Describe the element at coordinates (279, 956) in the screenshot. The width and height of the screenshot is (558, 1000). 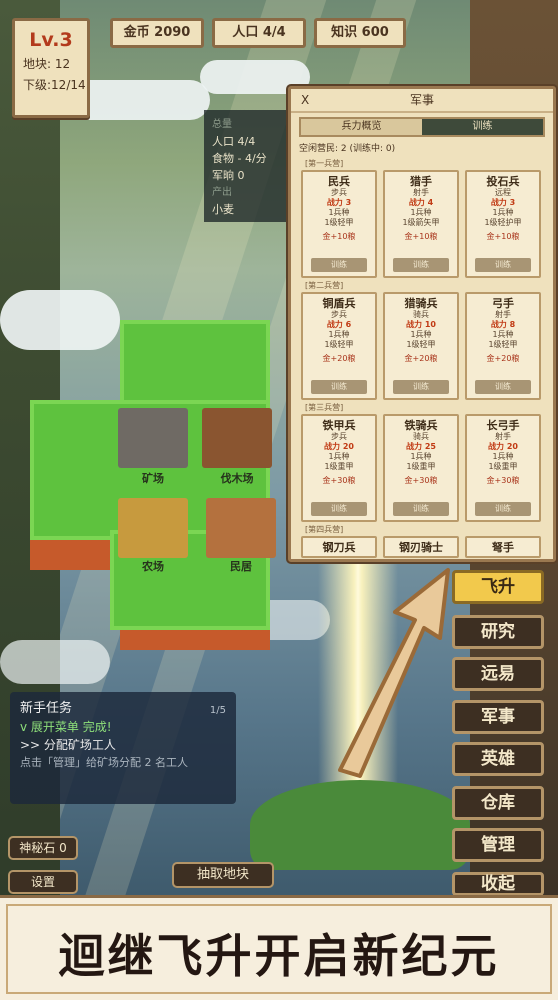
I see `banner-title: 迴继飞升开启新纪元` at that location.